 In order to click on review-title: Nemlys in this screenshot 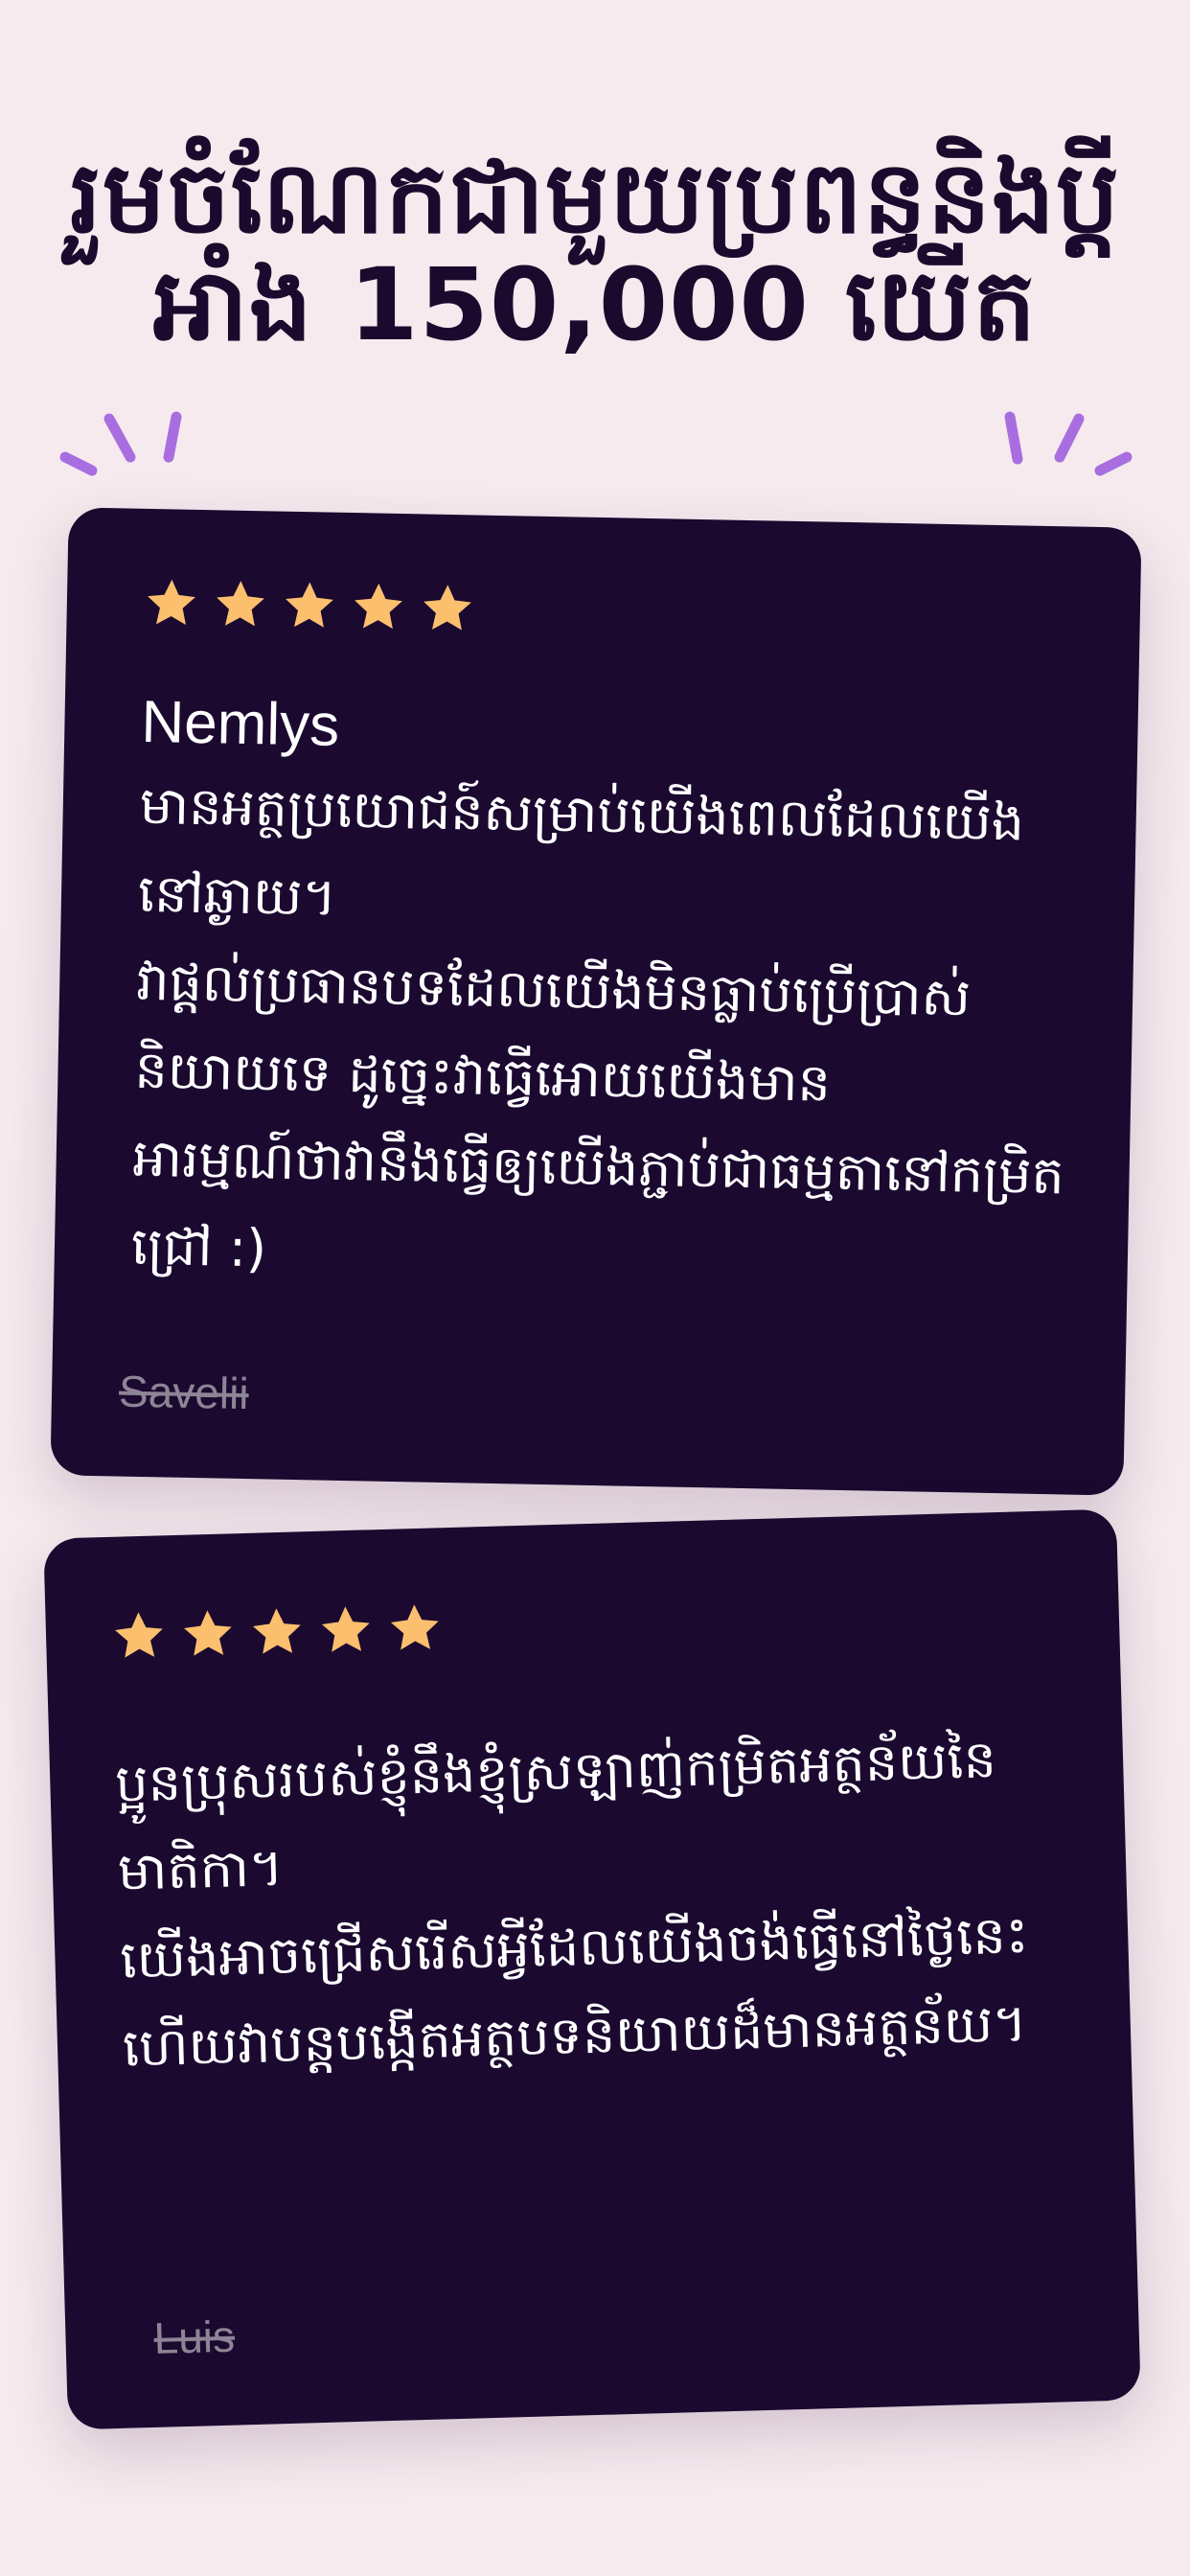, I will do `click(240, 723)`.